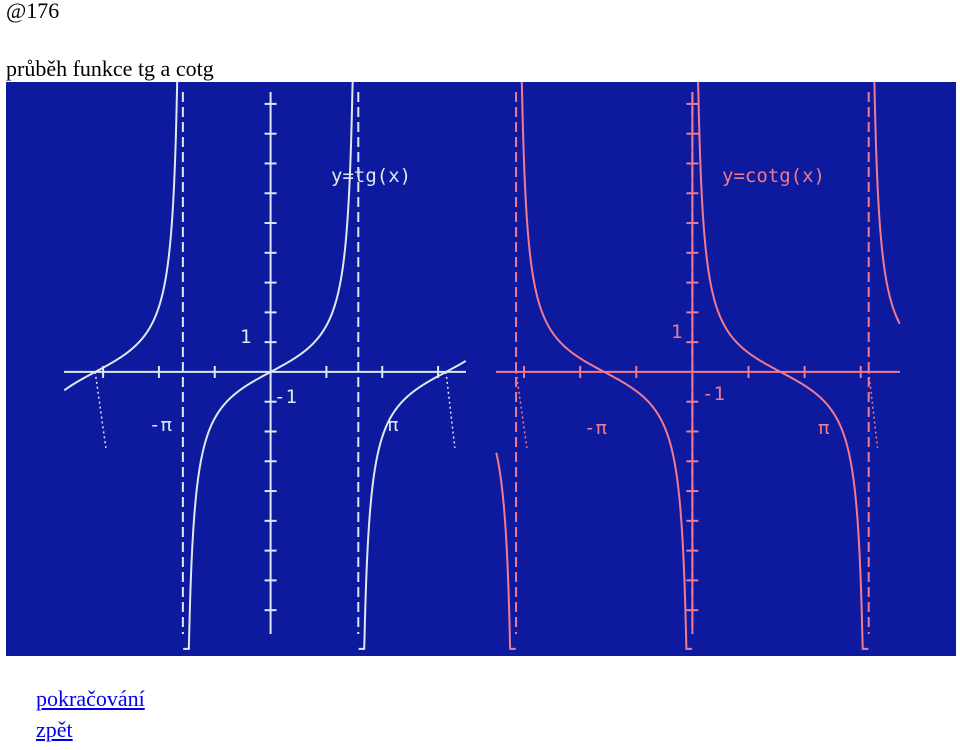 Image resolution: width=960 pixels, height=750 pixels. I want to click on function-label: y=cotg(x), so click(773, 176).